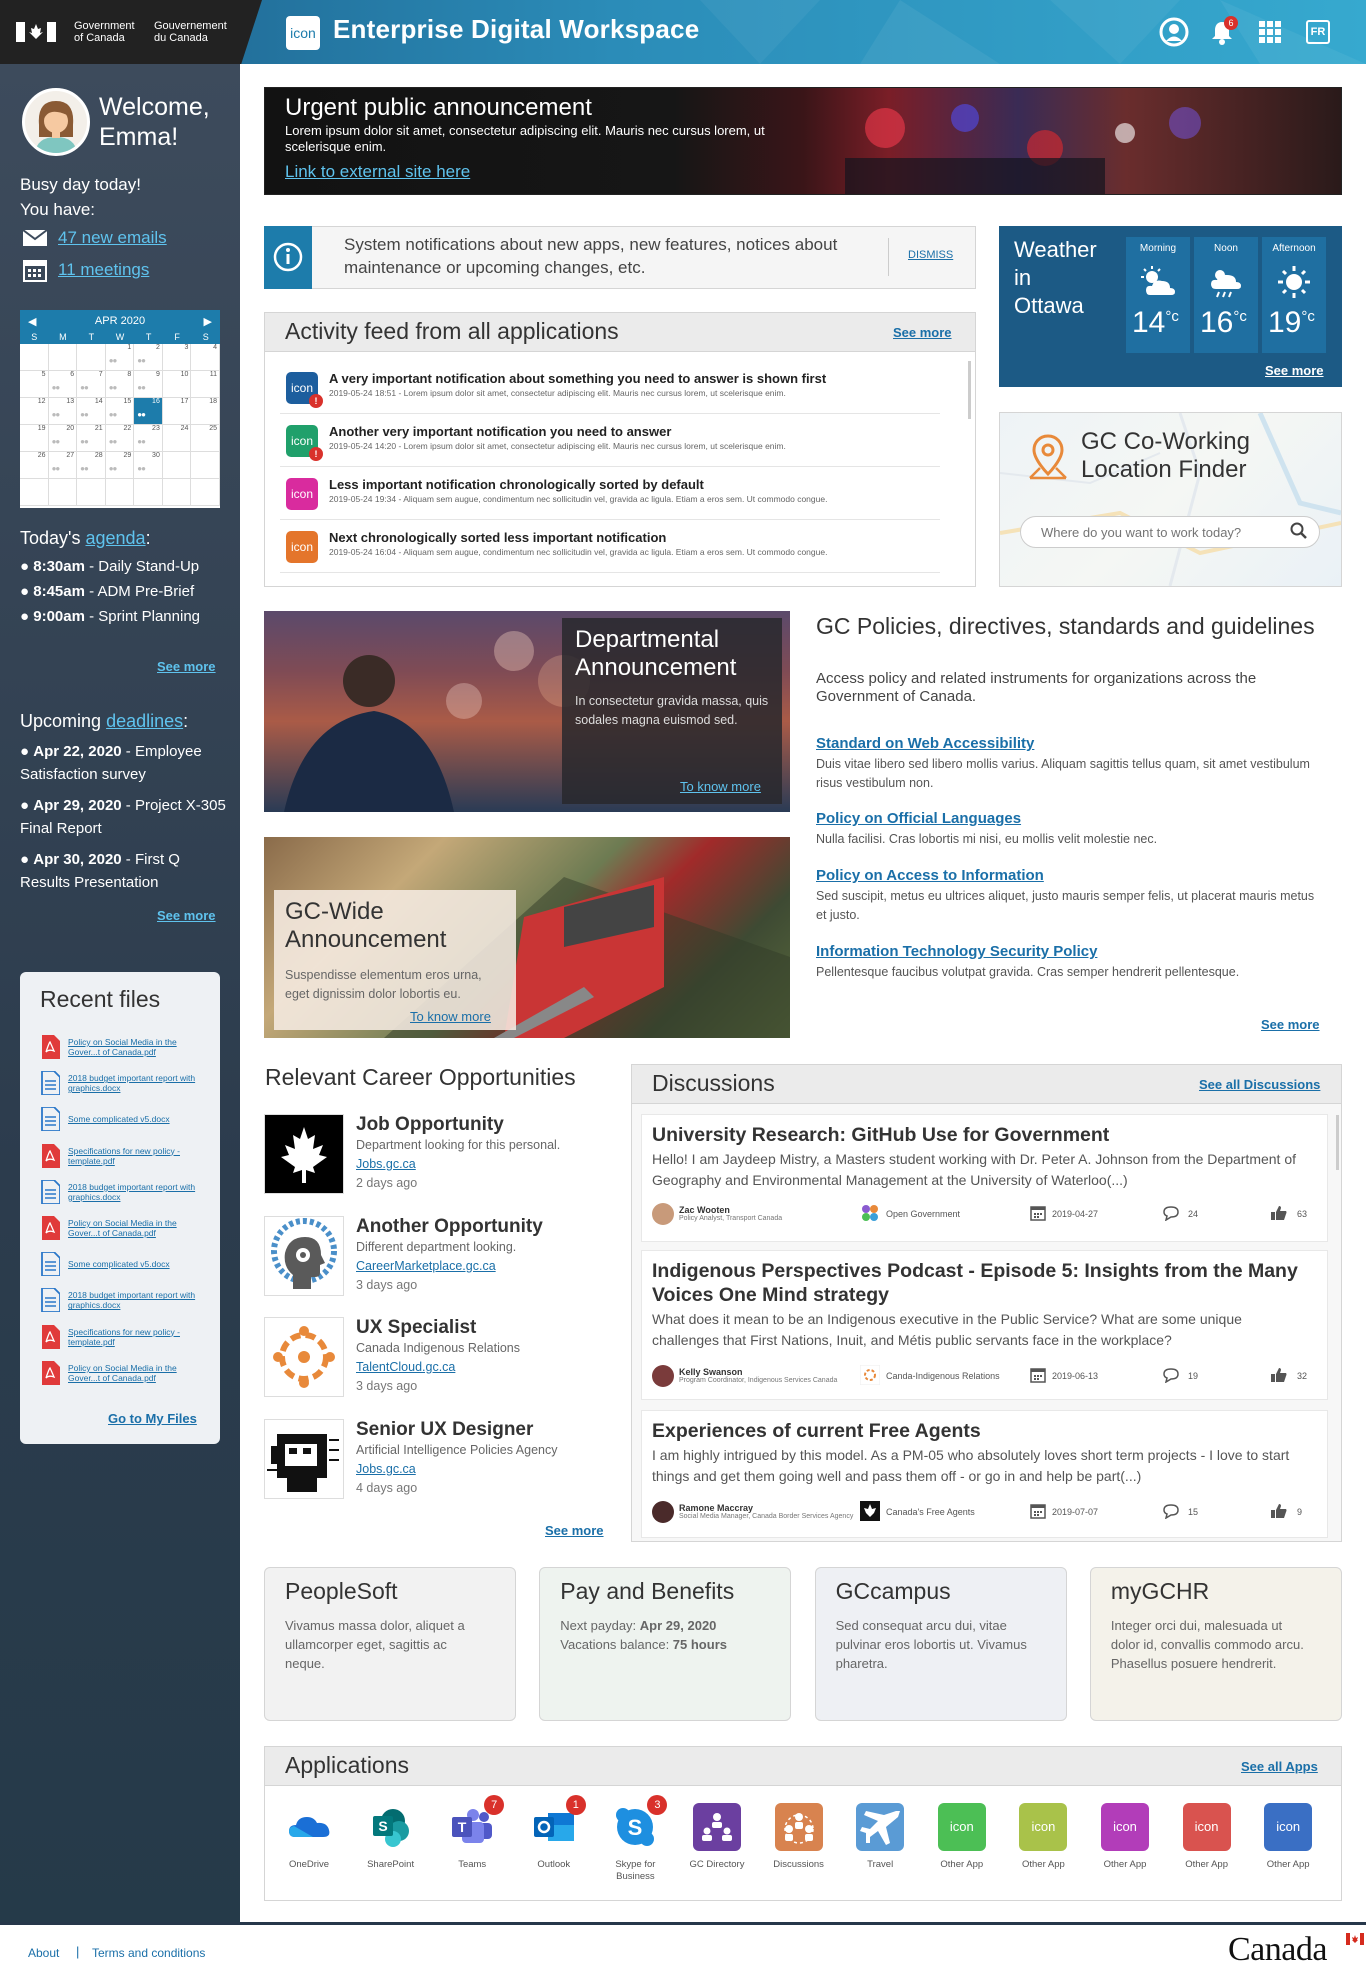 The image size is (1366, 1987). I want to click on calendar-day: 5, so click(34, 384).